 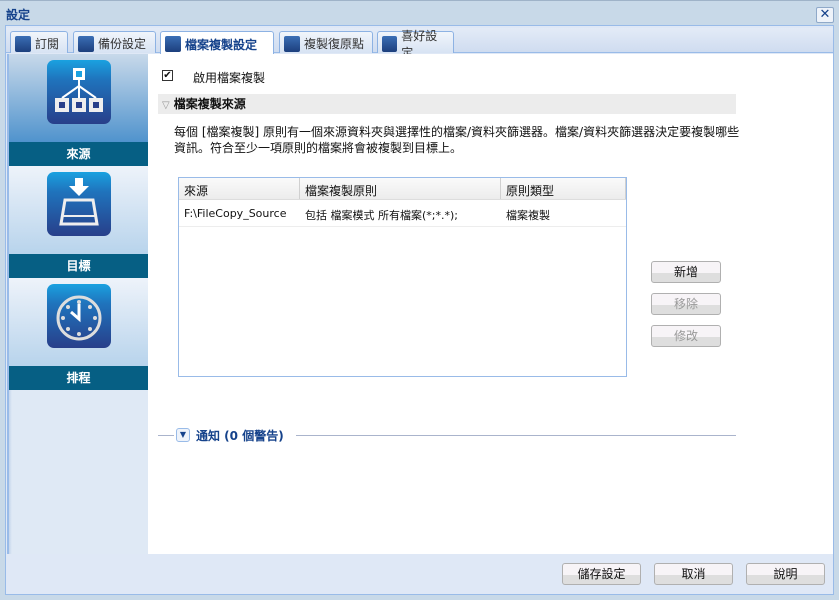 I want to click on hierarchy-icon, so click(x=79, y=92).